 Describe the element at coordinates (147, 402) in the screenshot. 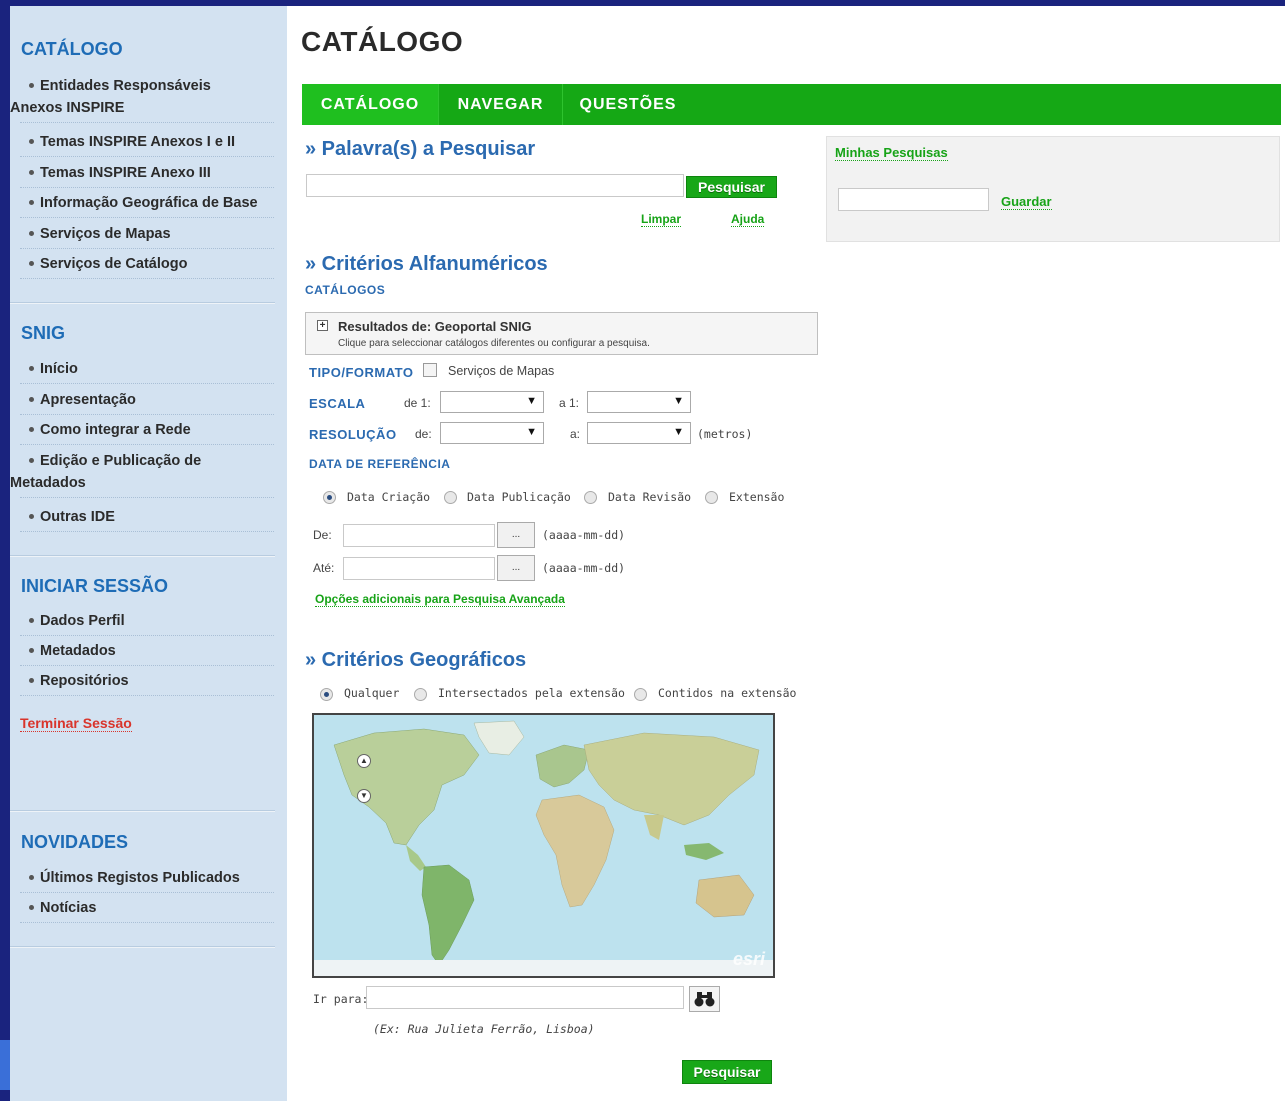

I see `sidebar-item-apresentacao: Apresentação` at that location.